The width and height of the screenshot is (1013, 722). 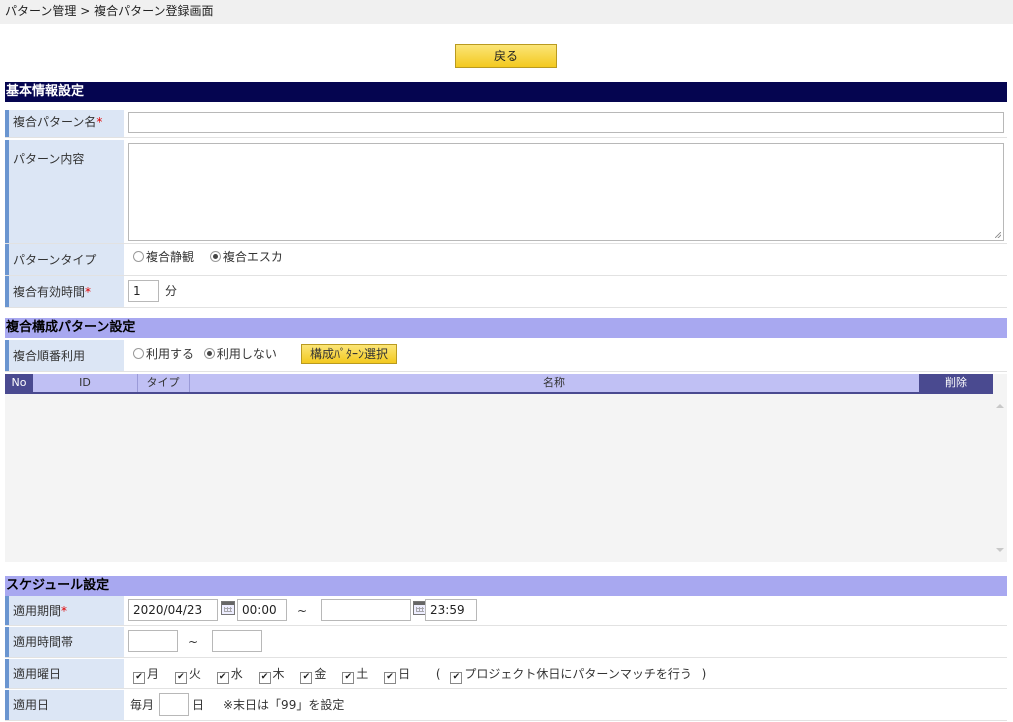 What do you see at coordinates (228, 608) in the screenshot?
I see `calendar-icon` at bounding box center [228, 608].